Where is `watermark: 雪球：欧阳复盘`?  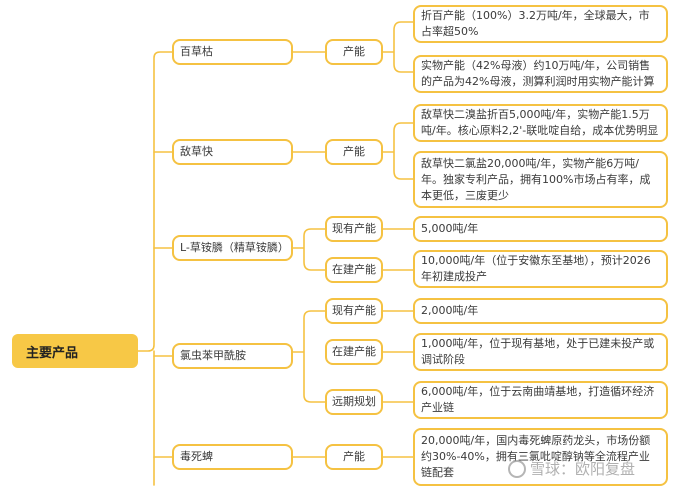
watermark: 雪球：欧阳复盘 is located at coordinates (571, 468).